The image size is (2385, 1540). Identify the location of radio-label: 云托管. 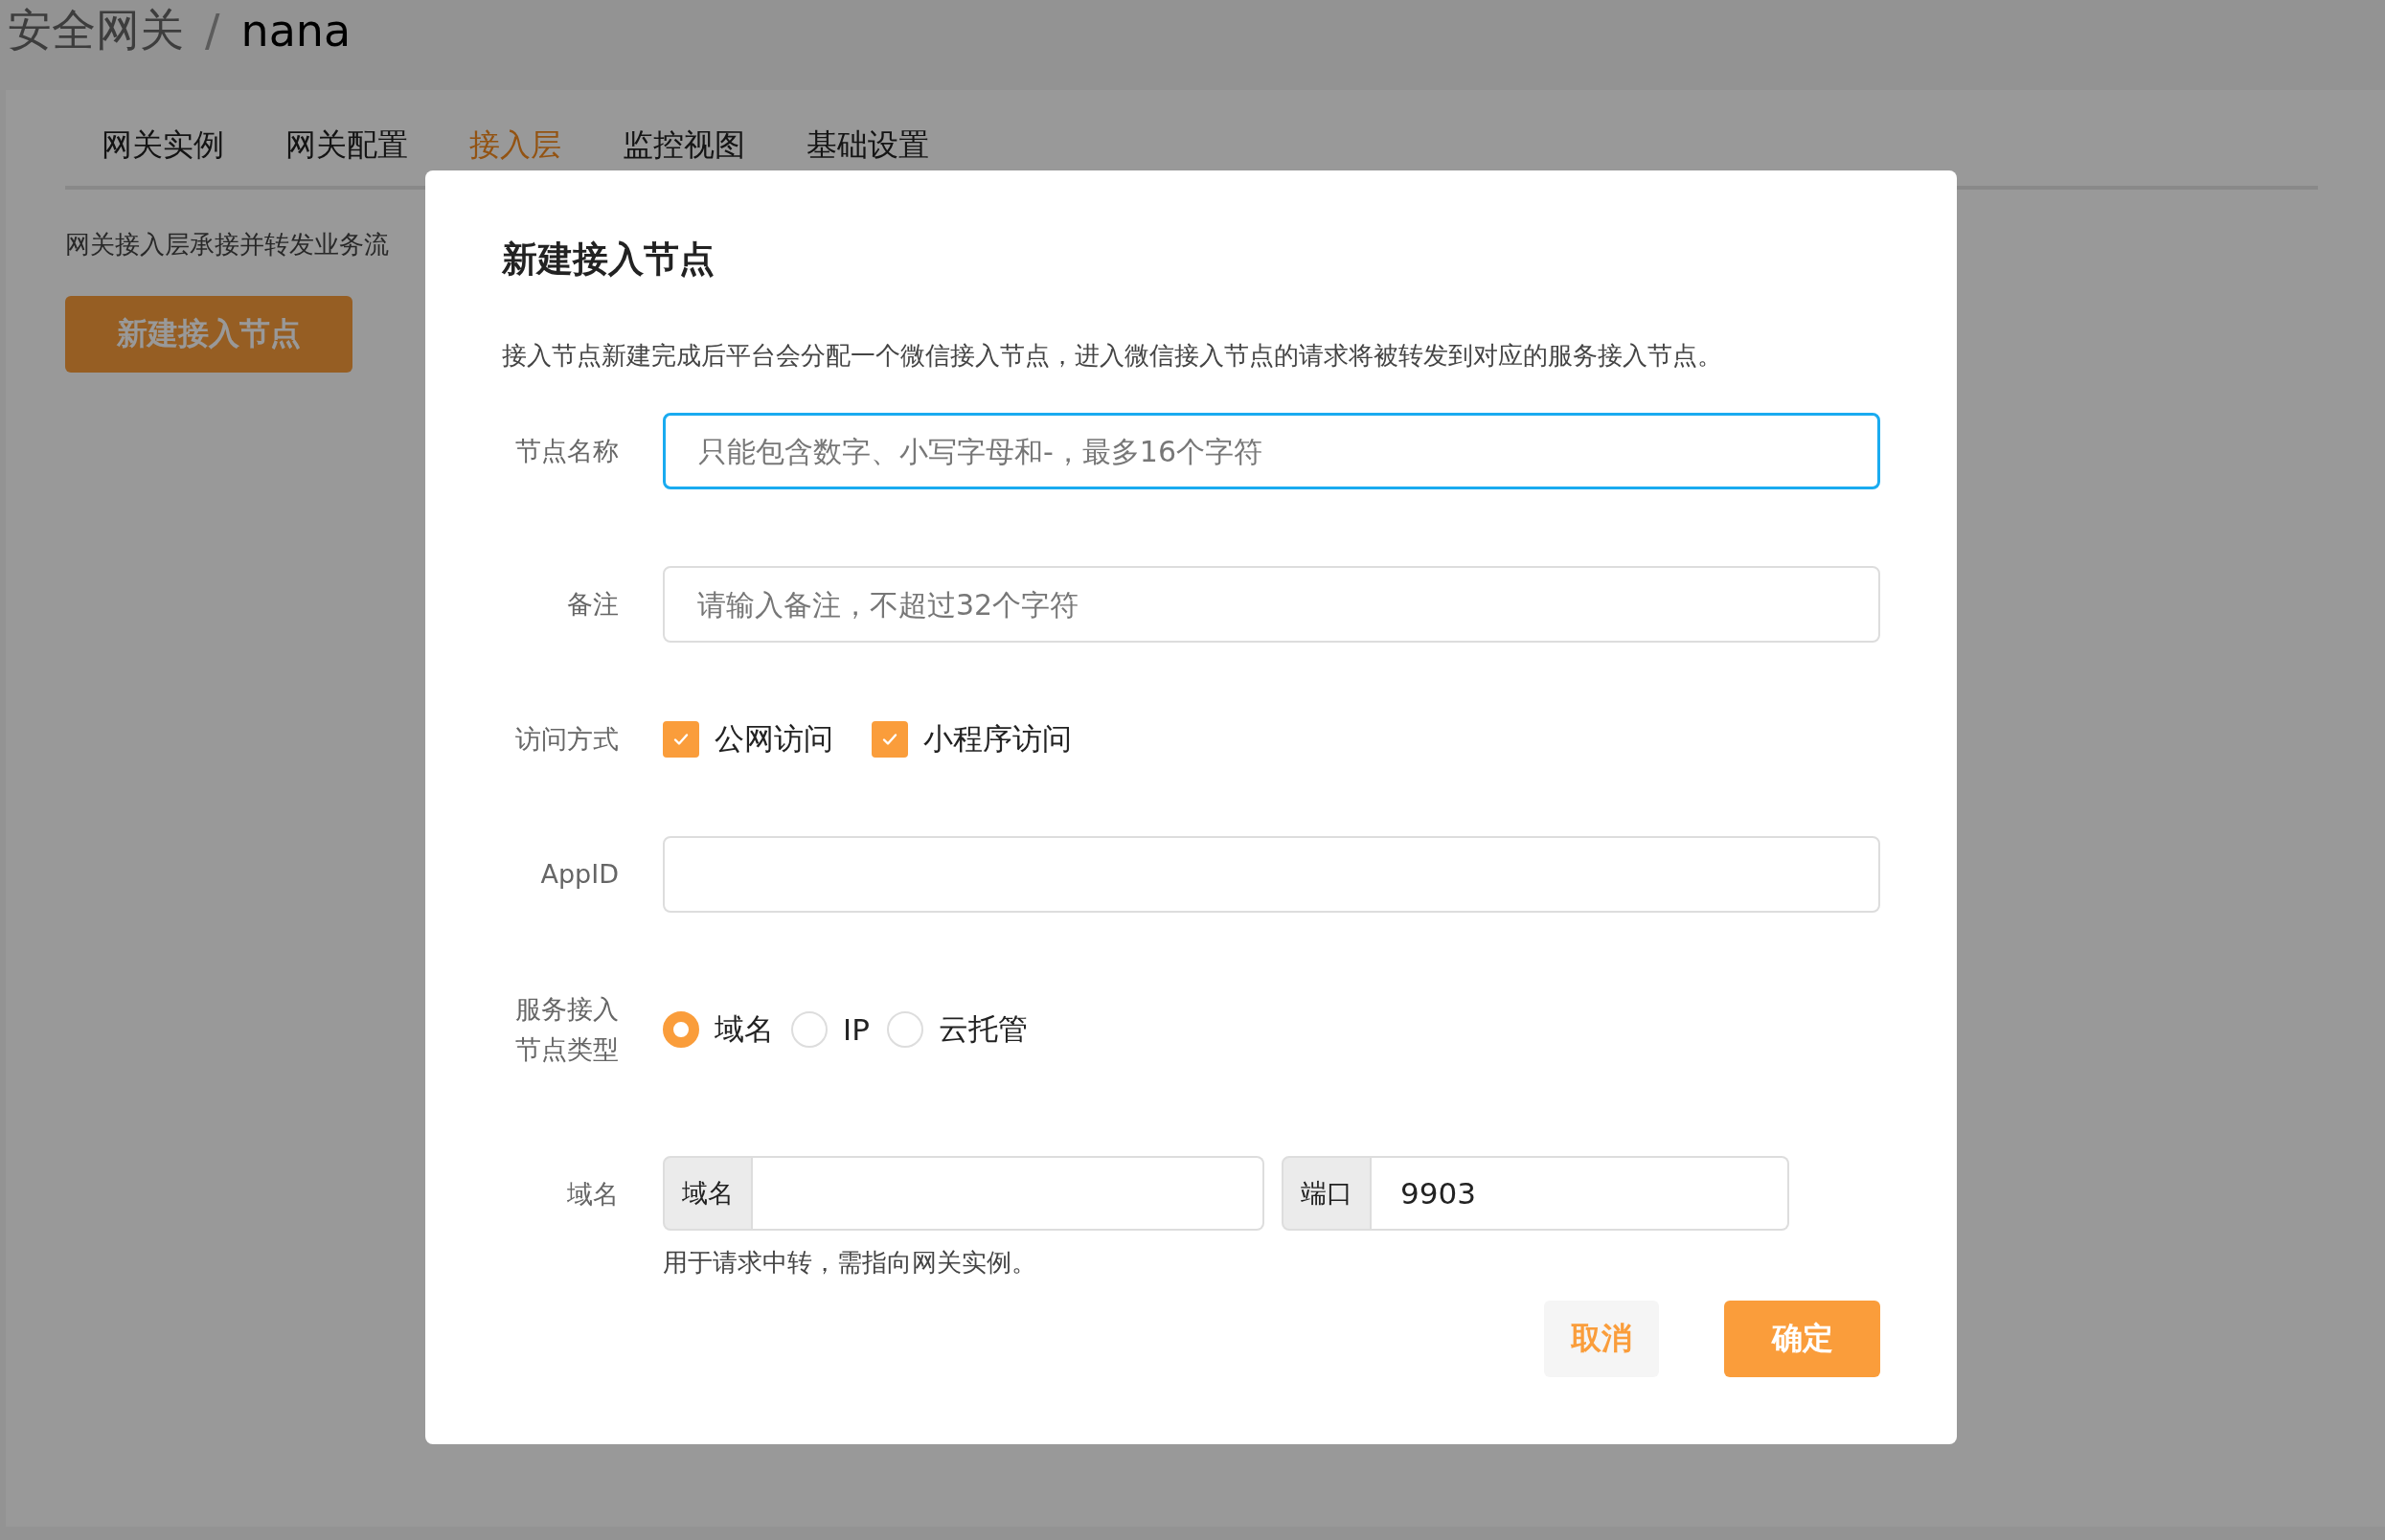
(983, 1029).